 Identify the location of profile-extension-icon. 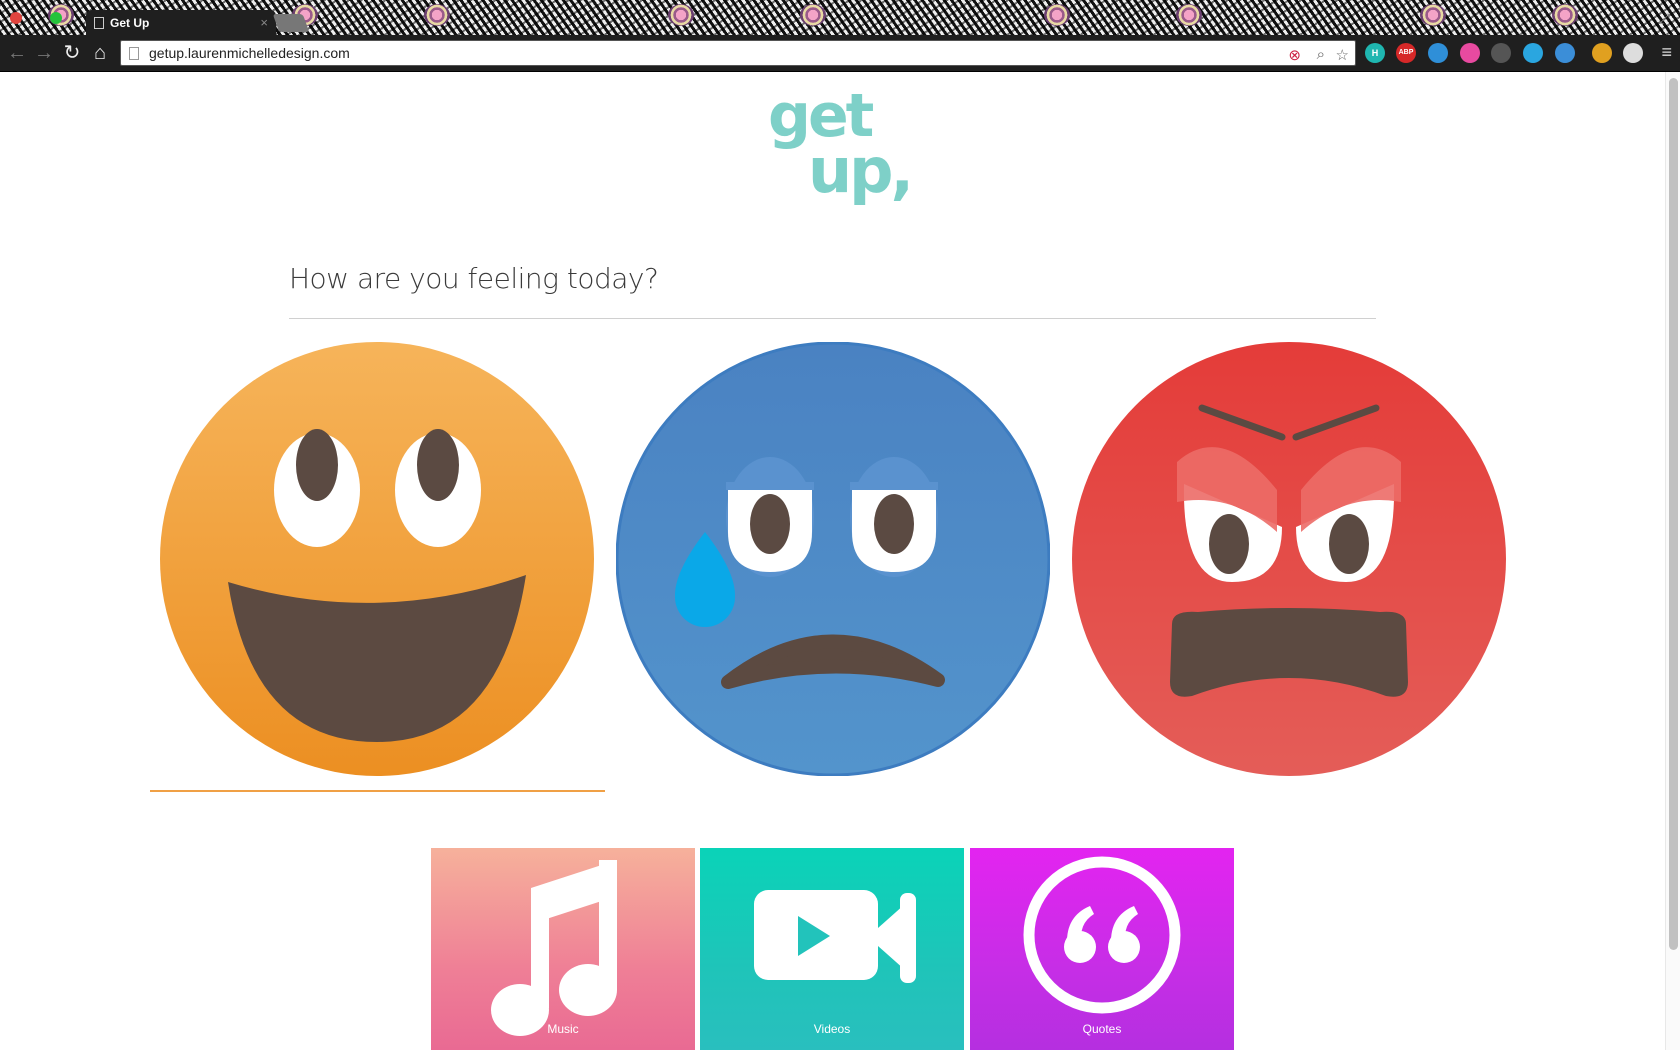
(1633, 53).